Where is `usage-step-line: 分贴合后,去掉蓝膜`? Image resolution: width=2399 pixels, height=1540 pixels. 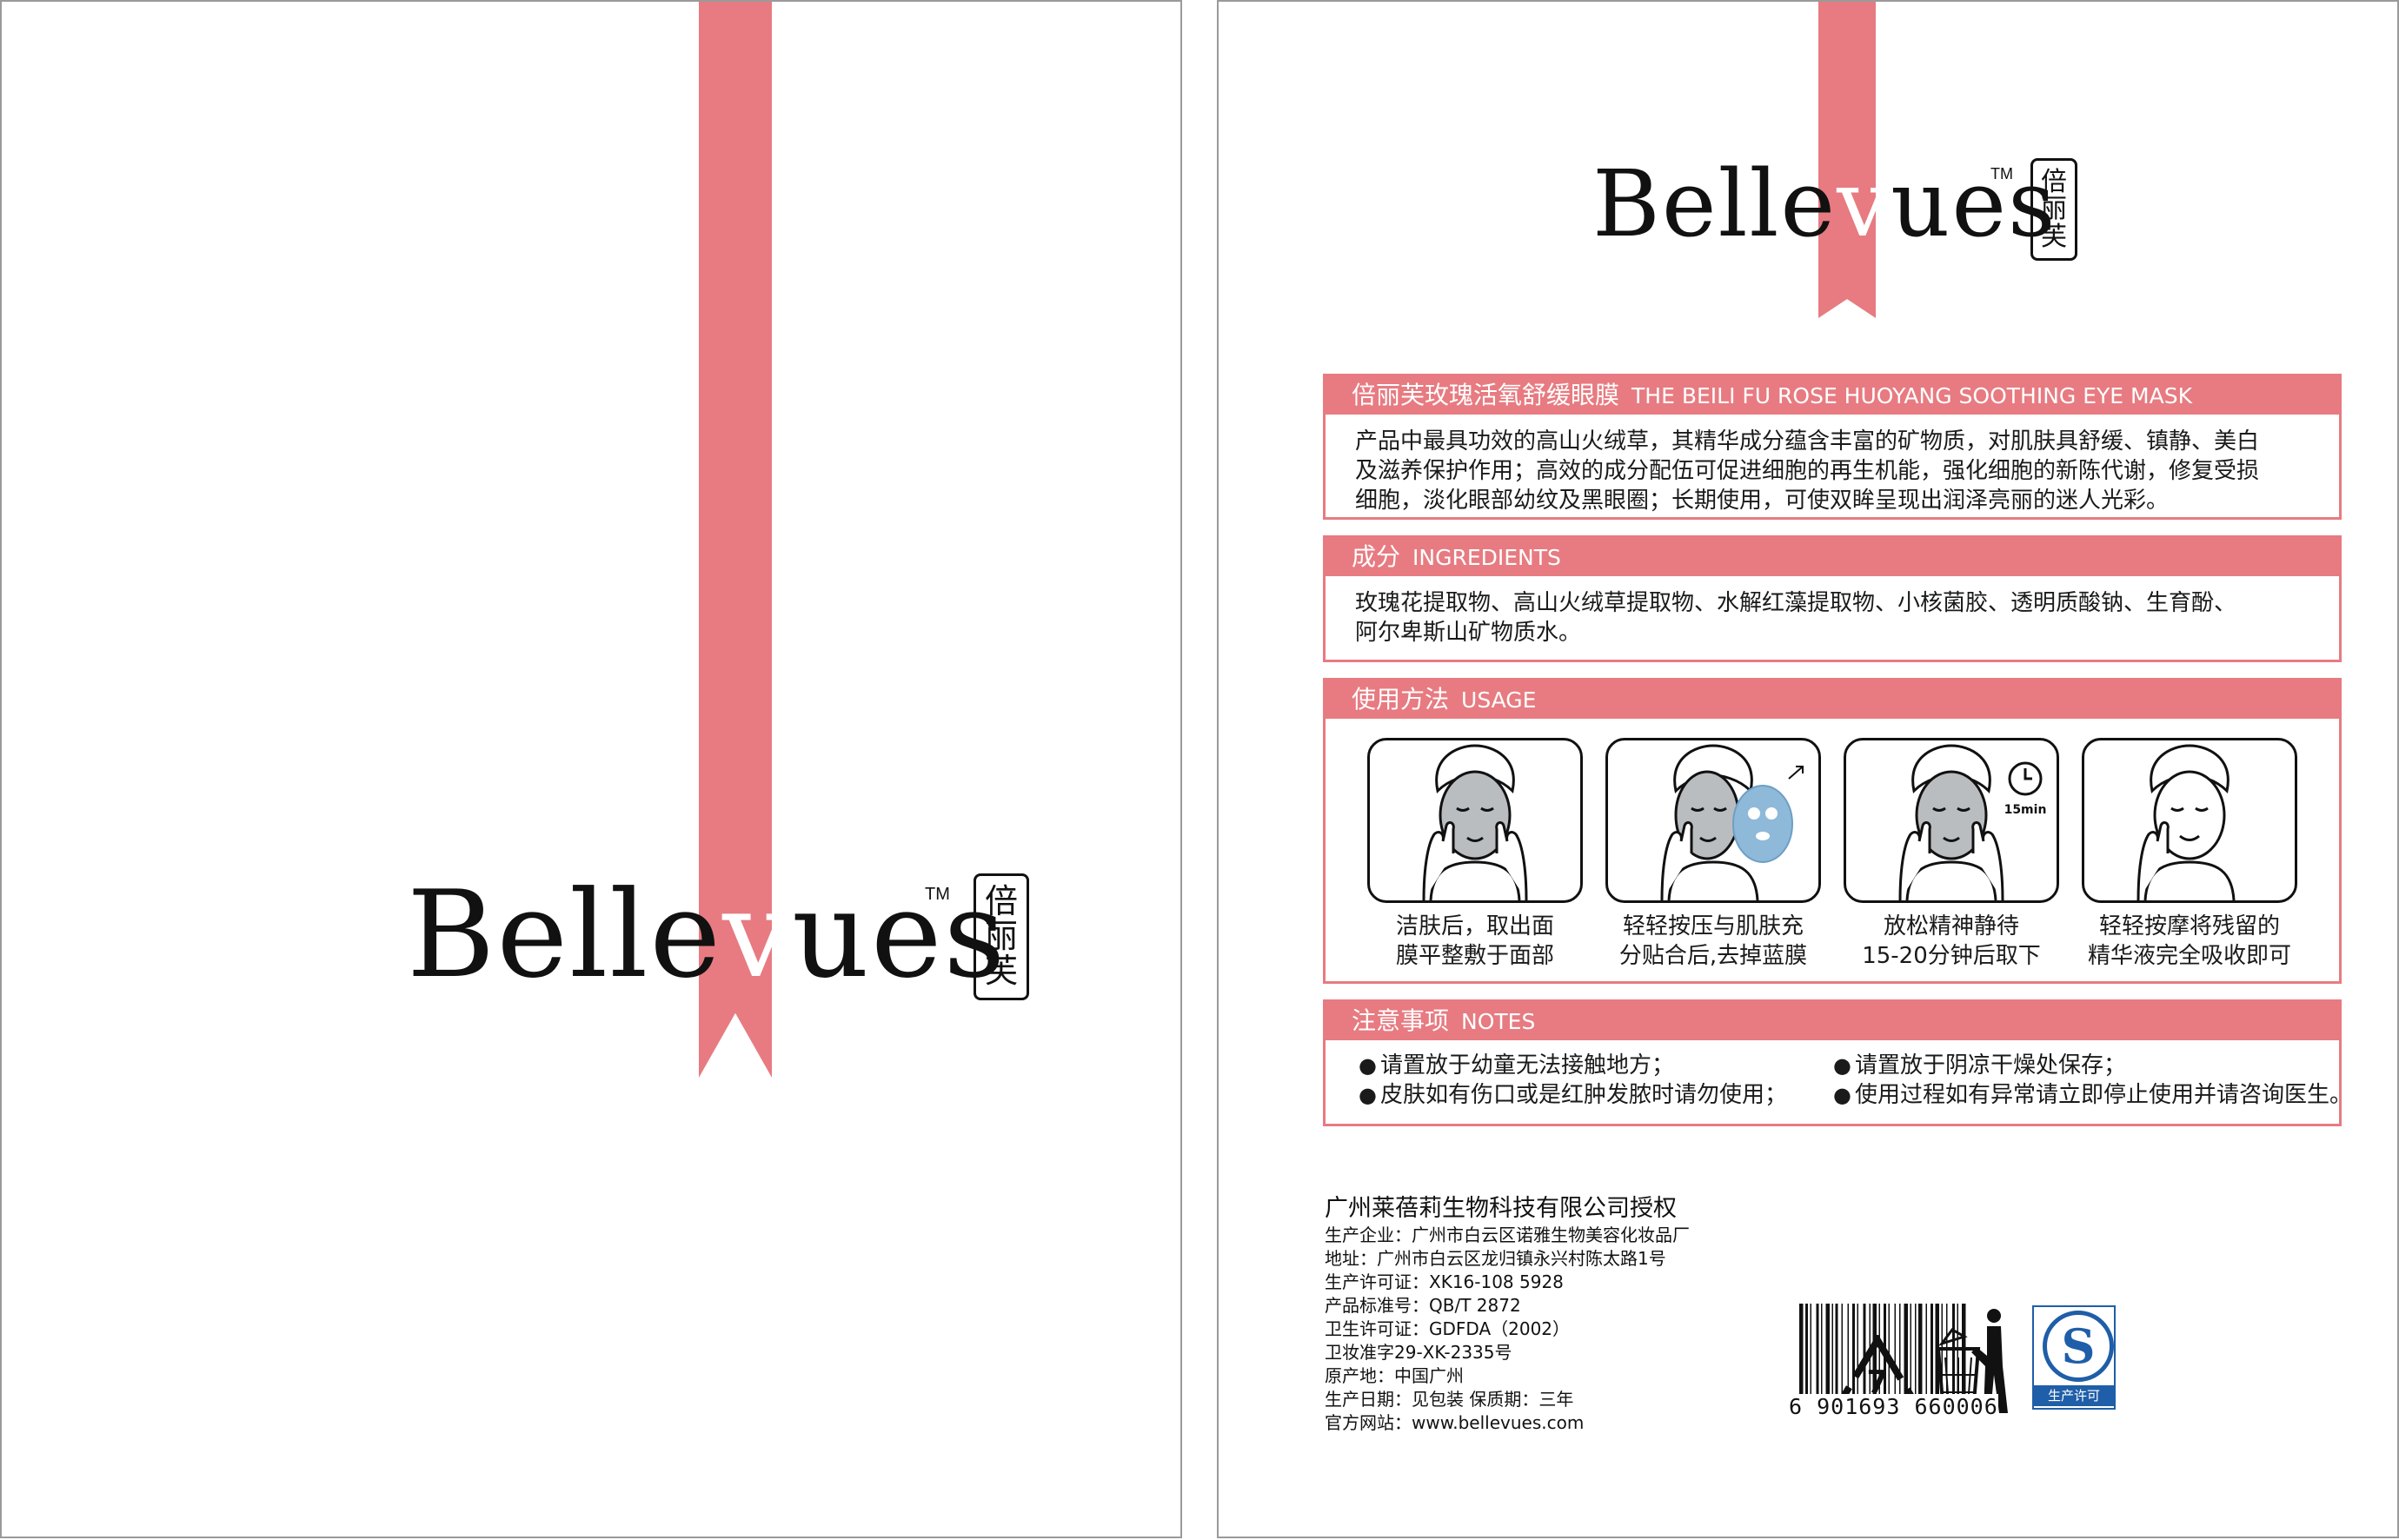
usage-step-line: 分贴合后,去掉蓝膜 is located at coordinates (1713, 956).